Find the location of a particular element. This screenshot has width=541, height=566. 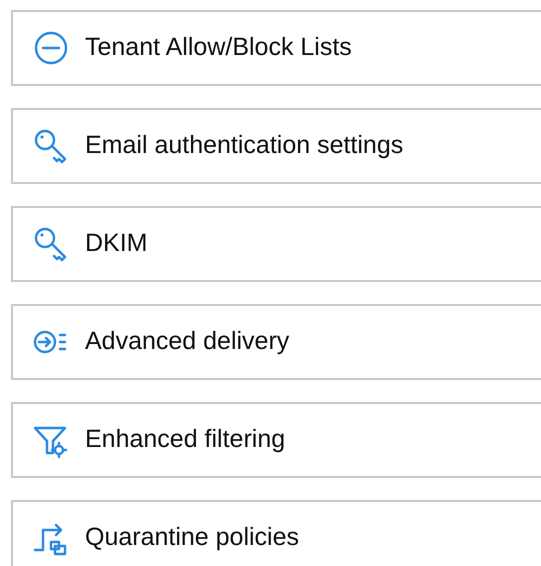

settings-tile: Tenant Allow/Block Lists is located at coordinates (276, 48).